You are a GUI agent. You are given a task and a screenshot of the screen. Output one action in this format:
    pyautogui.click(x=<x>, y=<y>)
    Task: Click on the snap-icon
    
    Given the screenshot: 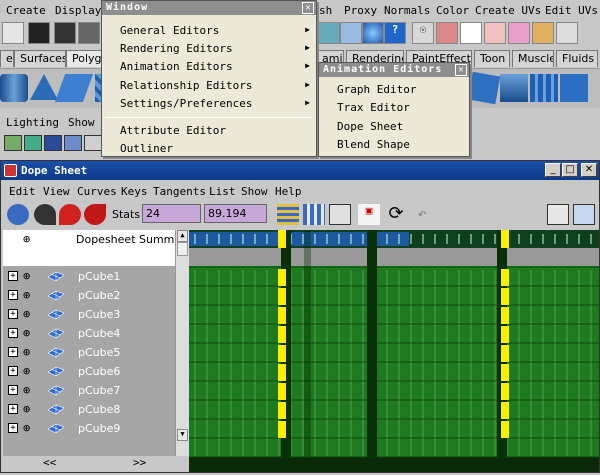 What is the action you would take?
    pyautogui.click(x=329, y=33)
    